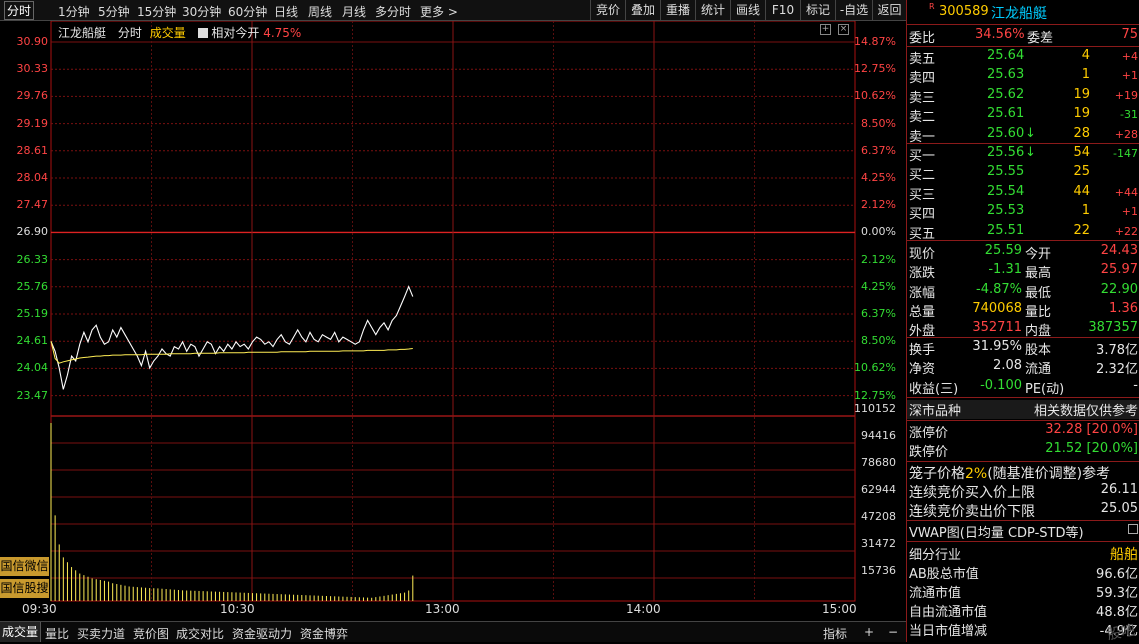 The width and height of the screenshot is (1139, 644). Describe the element at coordinates (922, 59) in the screenshot. I see `order-level: 卖五` at that location.